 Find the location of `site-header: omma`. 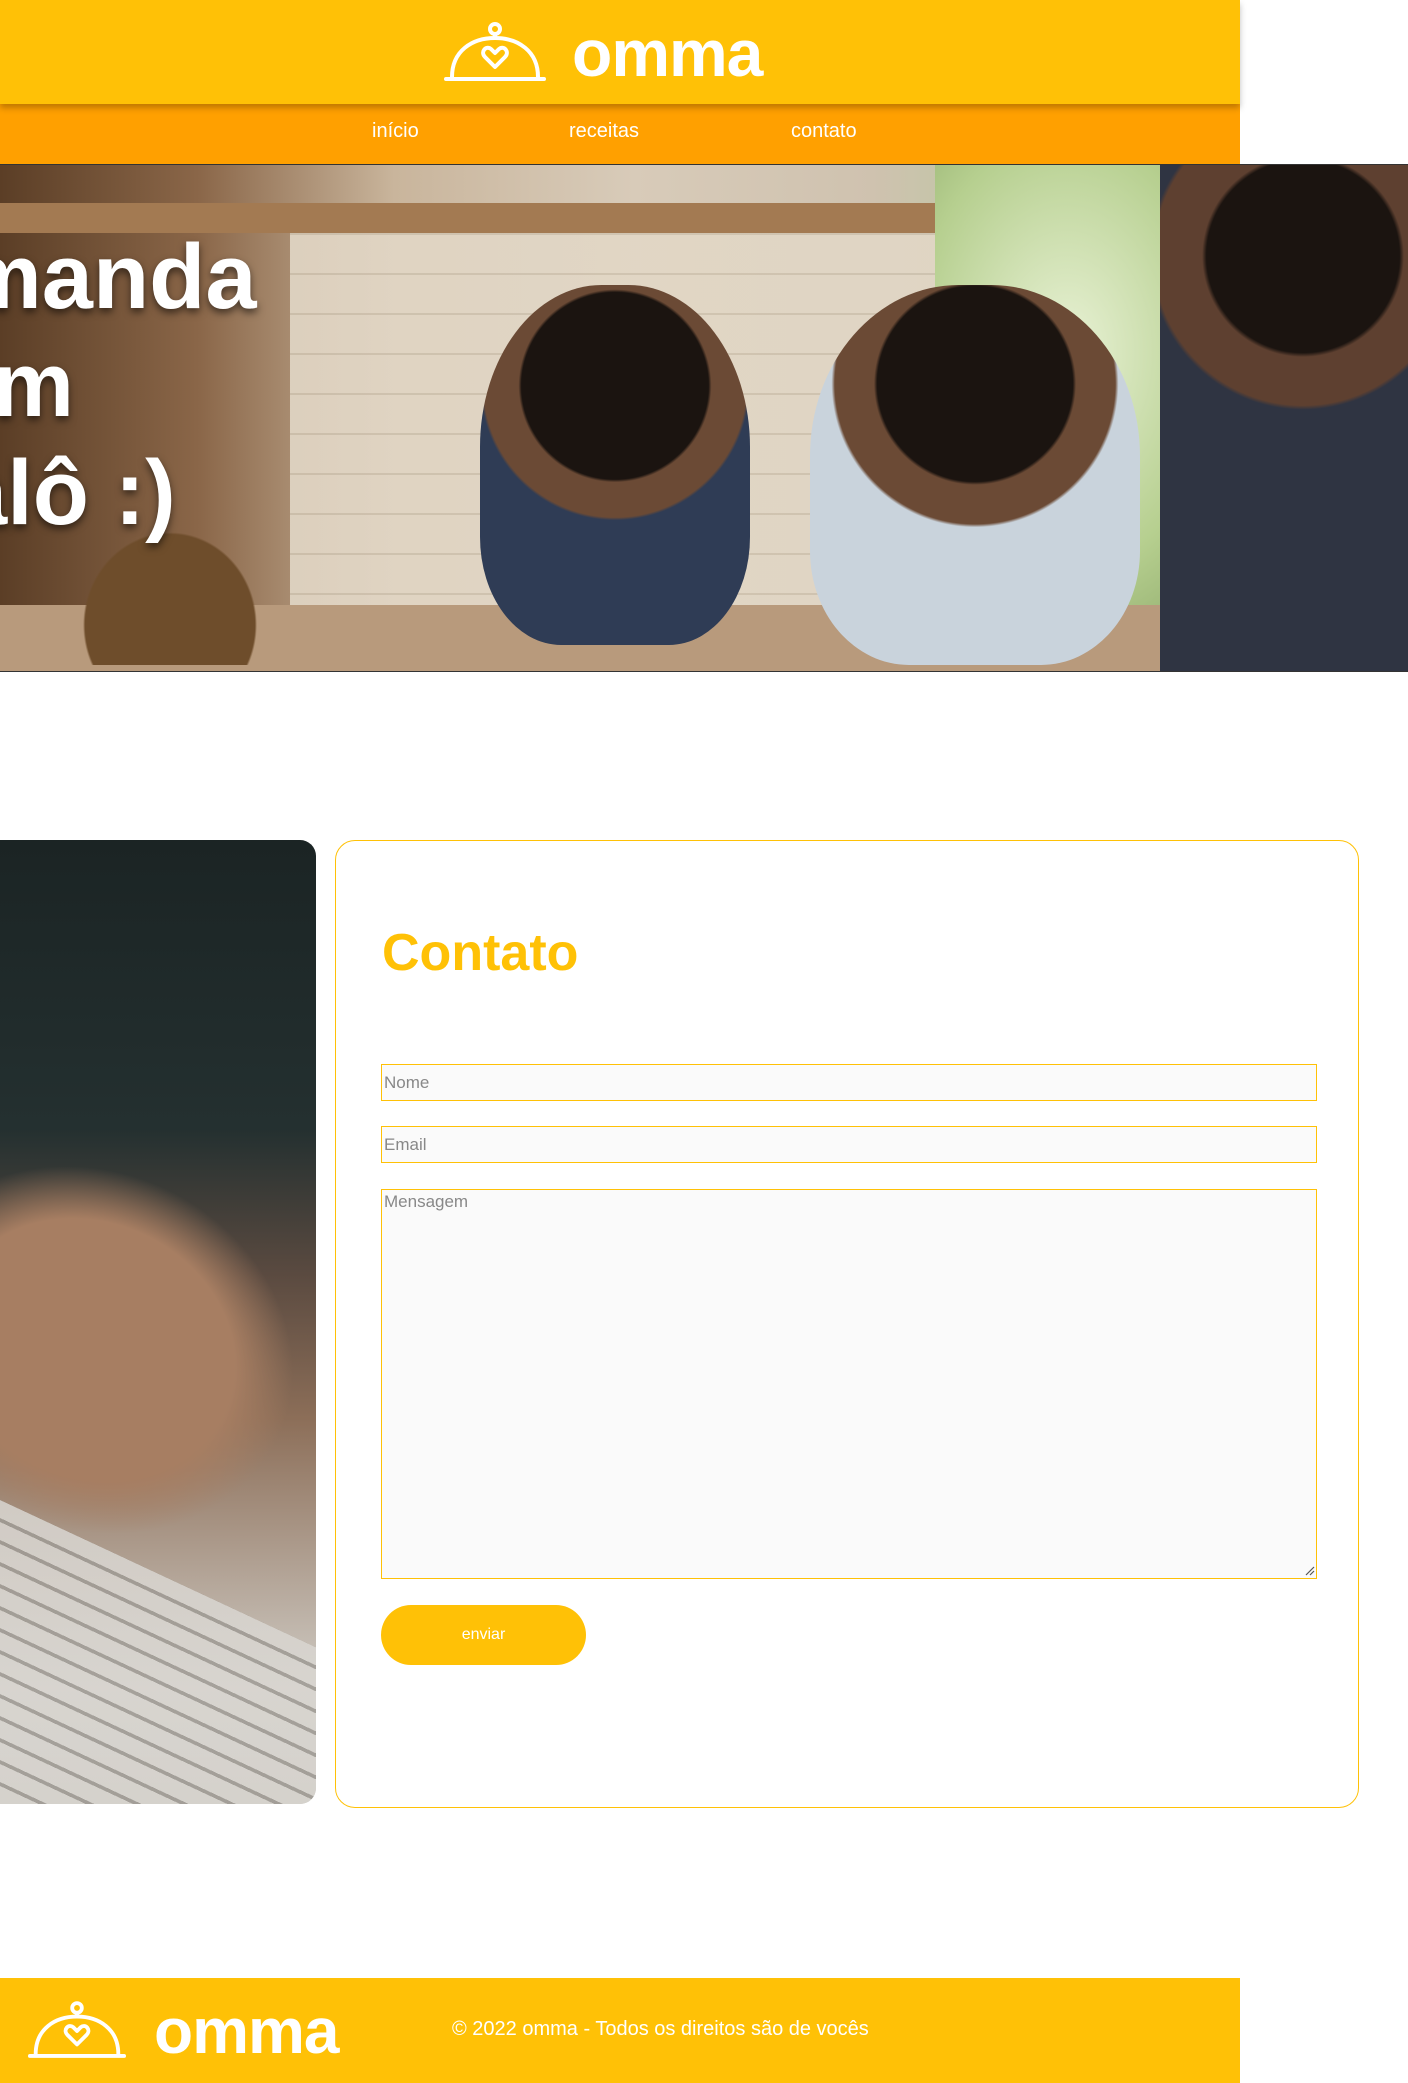

site-header: omma is located at coordinates (620, 52).